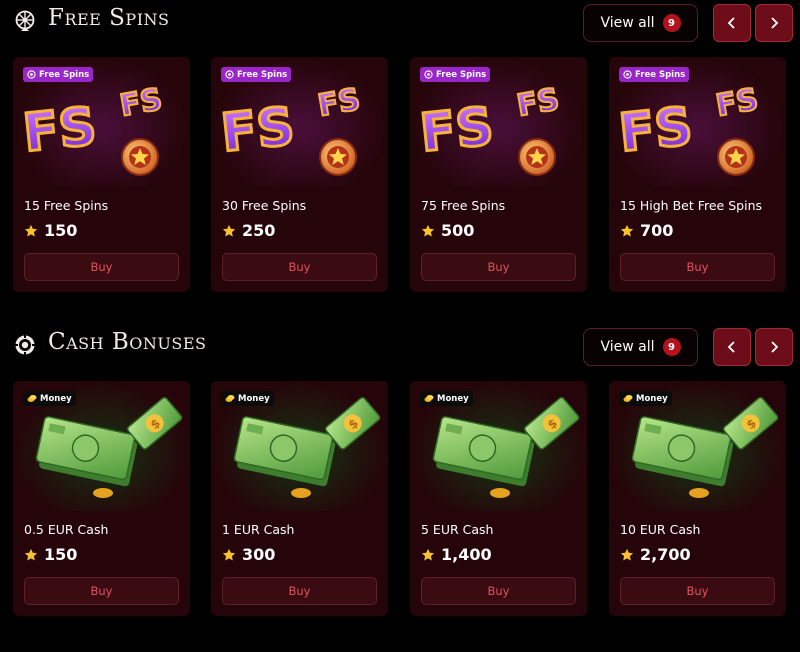 Image resolution: width=800 pixels, height=652 pixels. I want to click on card-price: 500, so click(447, 230).